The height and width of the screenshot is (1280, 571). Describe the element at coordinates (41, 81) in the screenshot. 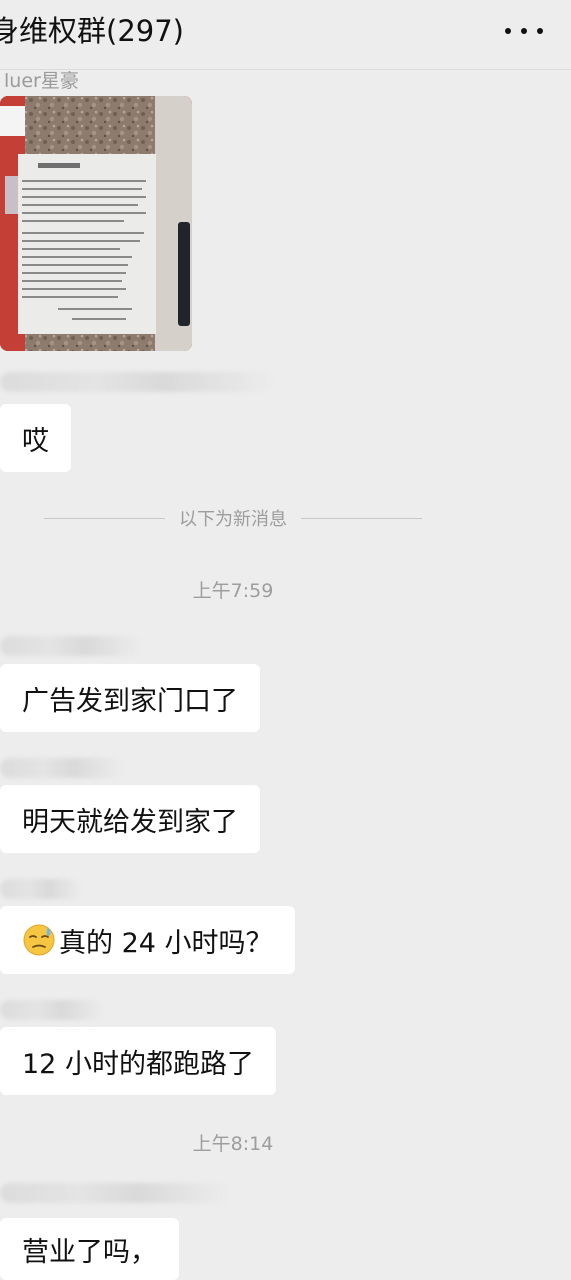

I see `sender-name: luer星豪` at that location.